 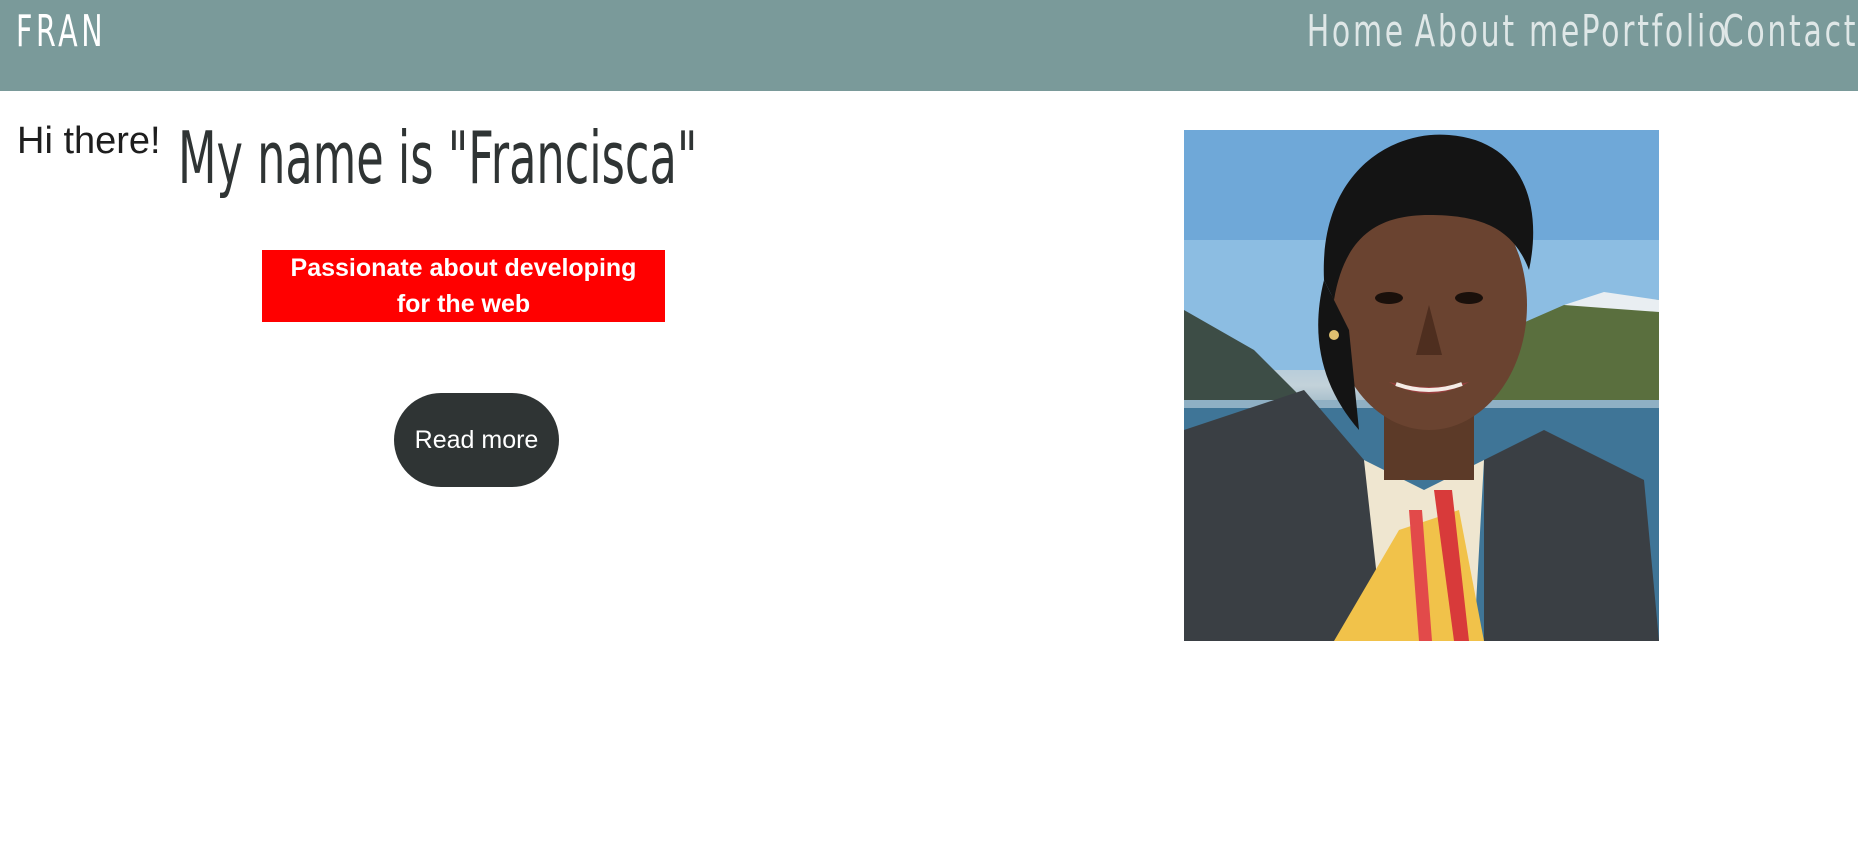 I want to click on tagline-line-2: for the web, so click(x=463, y=304).